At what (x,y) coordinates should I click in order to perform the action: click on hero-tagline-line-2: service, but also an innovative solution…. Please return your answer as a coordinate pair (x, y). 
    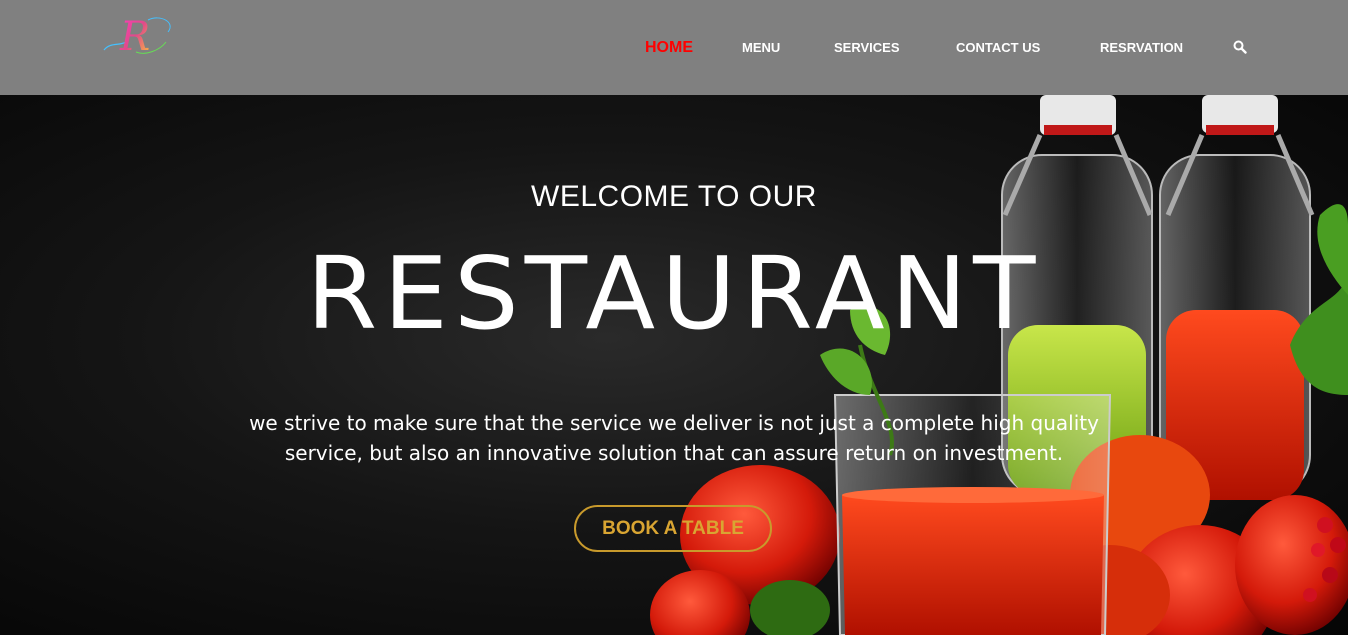
    Looking at the image, I should click on (674, 453).